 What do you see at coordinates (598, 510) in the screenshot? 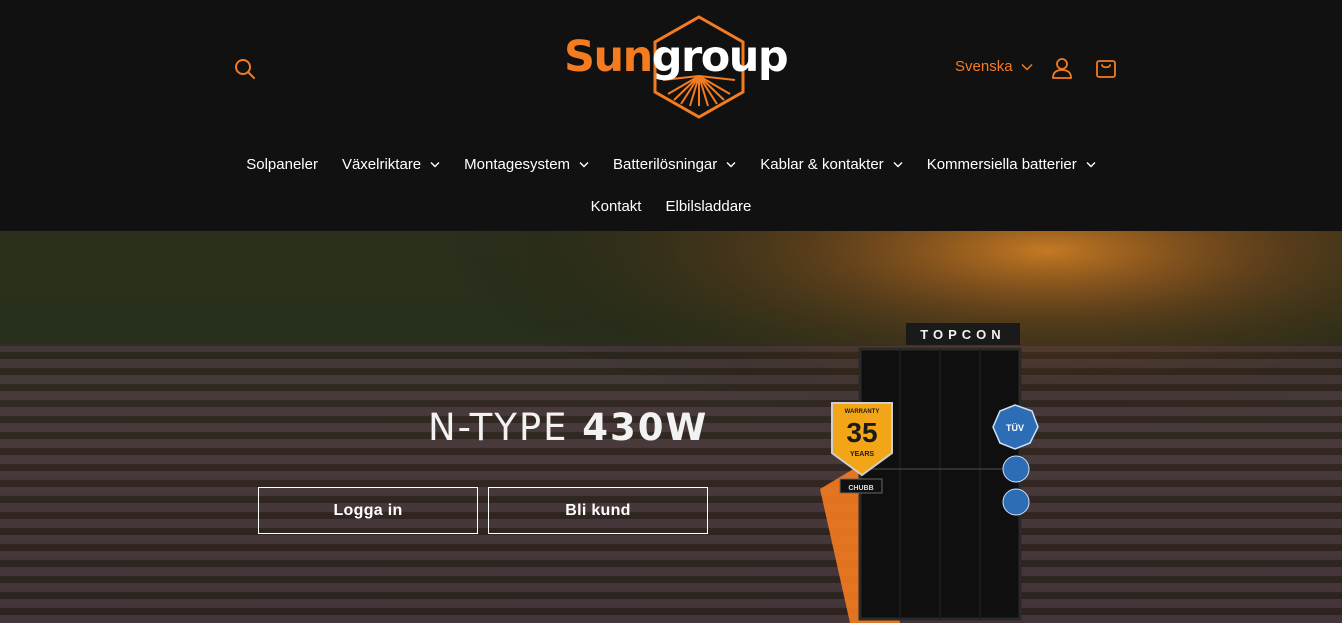
I see `become-customer-button: Bli kund` at bounding box center [598, 510].